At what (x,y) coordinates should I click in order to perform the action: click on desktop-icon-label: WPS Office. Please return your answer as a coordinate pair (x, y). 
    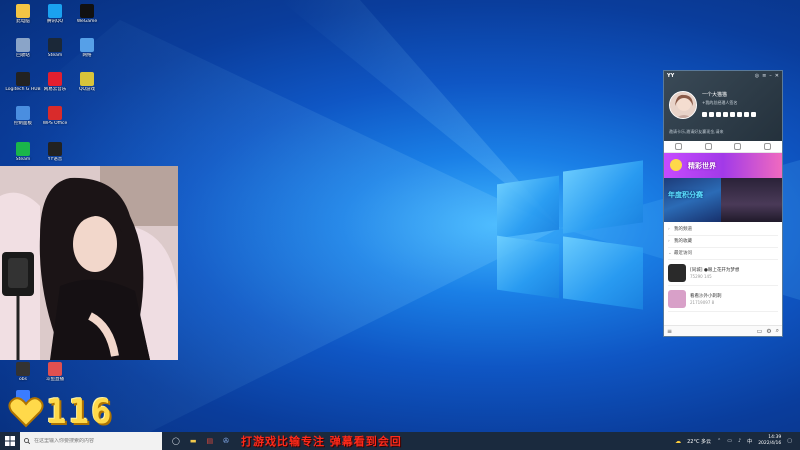
    Looking at the image, I should click on (55, 123).